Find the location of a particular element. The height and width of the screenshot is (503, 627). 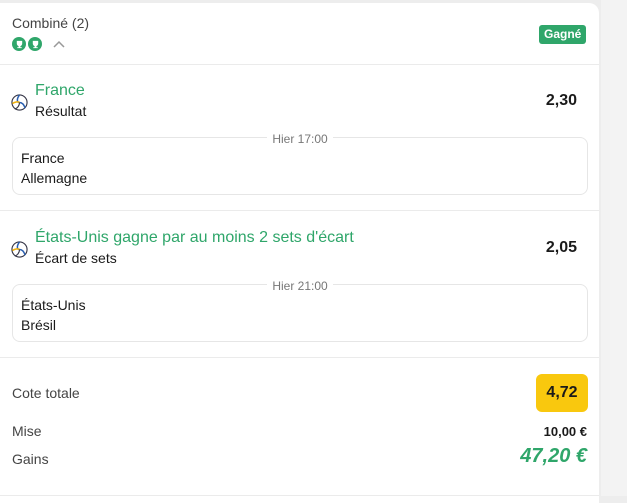

home-team: États-Unis is located at coordinates (53, 305).